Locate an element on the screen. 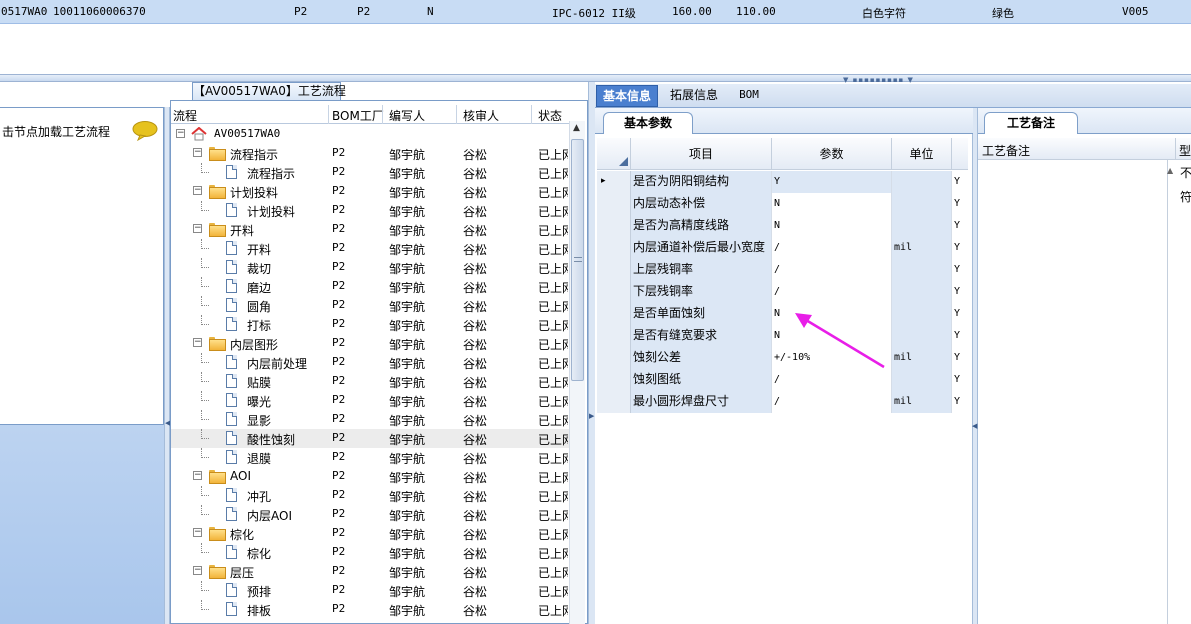 The height and width of the screenshot is (624, 1191). tab-basic-info: 基本信息 is located at coordinates (627, 96).